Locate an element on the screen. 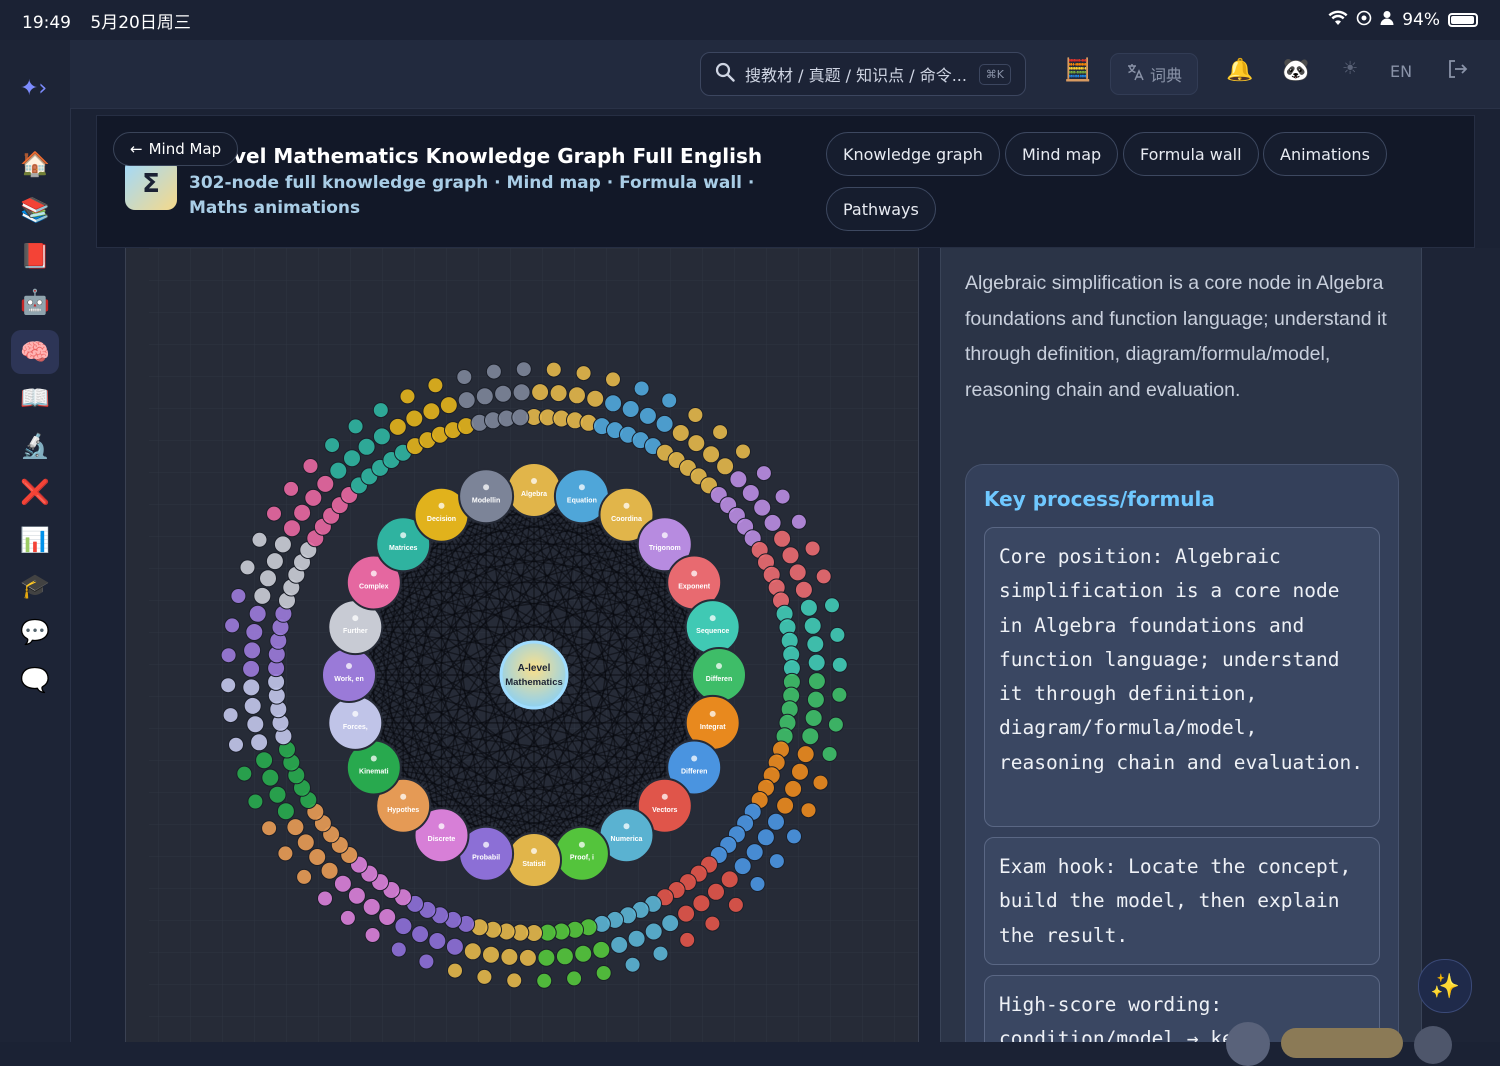  abacus-icon: 🧮 is located at coordinates (1077, 70).